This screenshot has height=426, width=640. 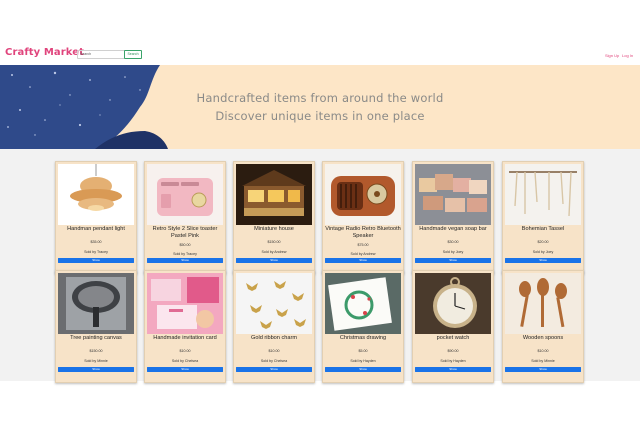 What do you see at coordinates (320, 116) in the screenshot?
I see `hero-subheadline: Discover unique items in one place` at bounding box center [320, 116].